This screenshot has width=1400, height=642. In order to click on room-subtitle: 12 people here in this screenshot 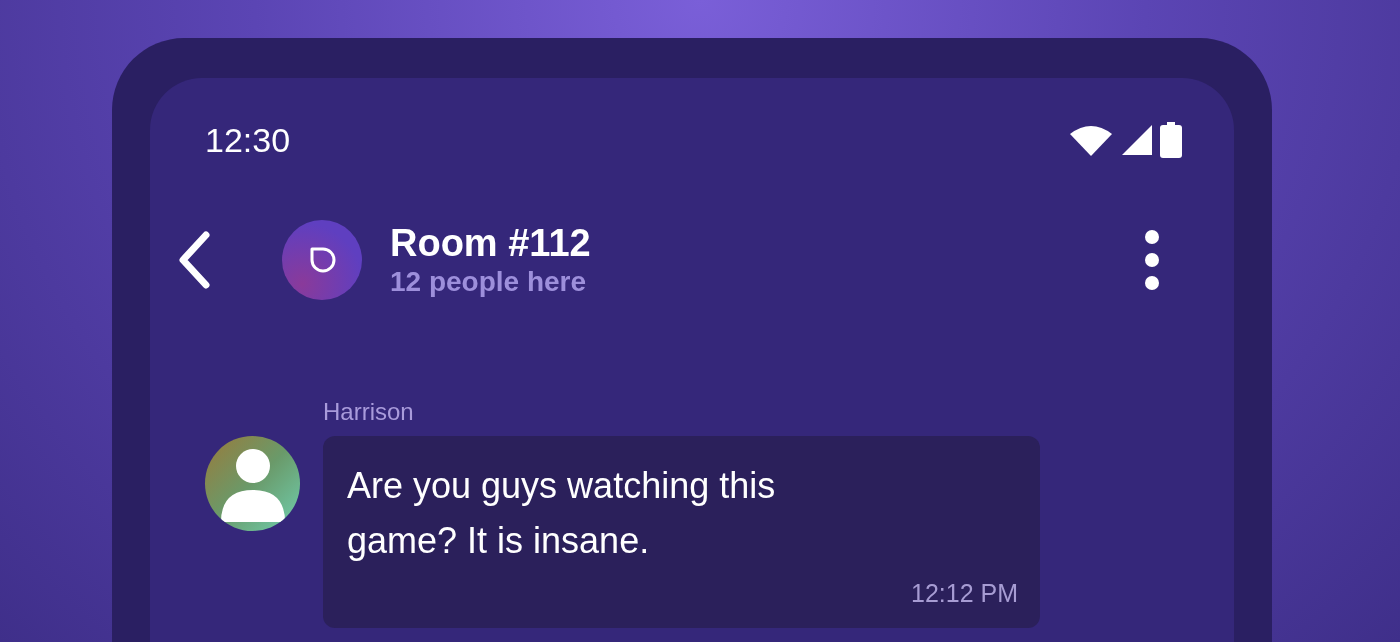, I will do `click(489, 282)`.